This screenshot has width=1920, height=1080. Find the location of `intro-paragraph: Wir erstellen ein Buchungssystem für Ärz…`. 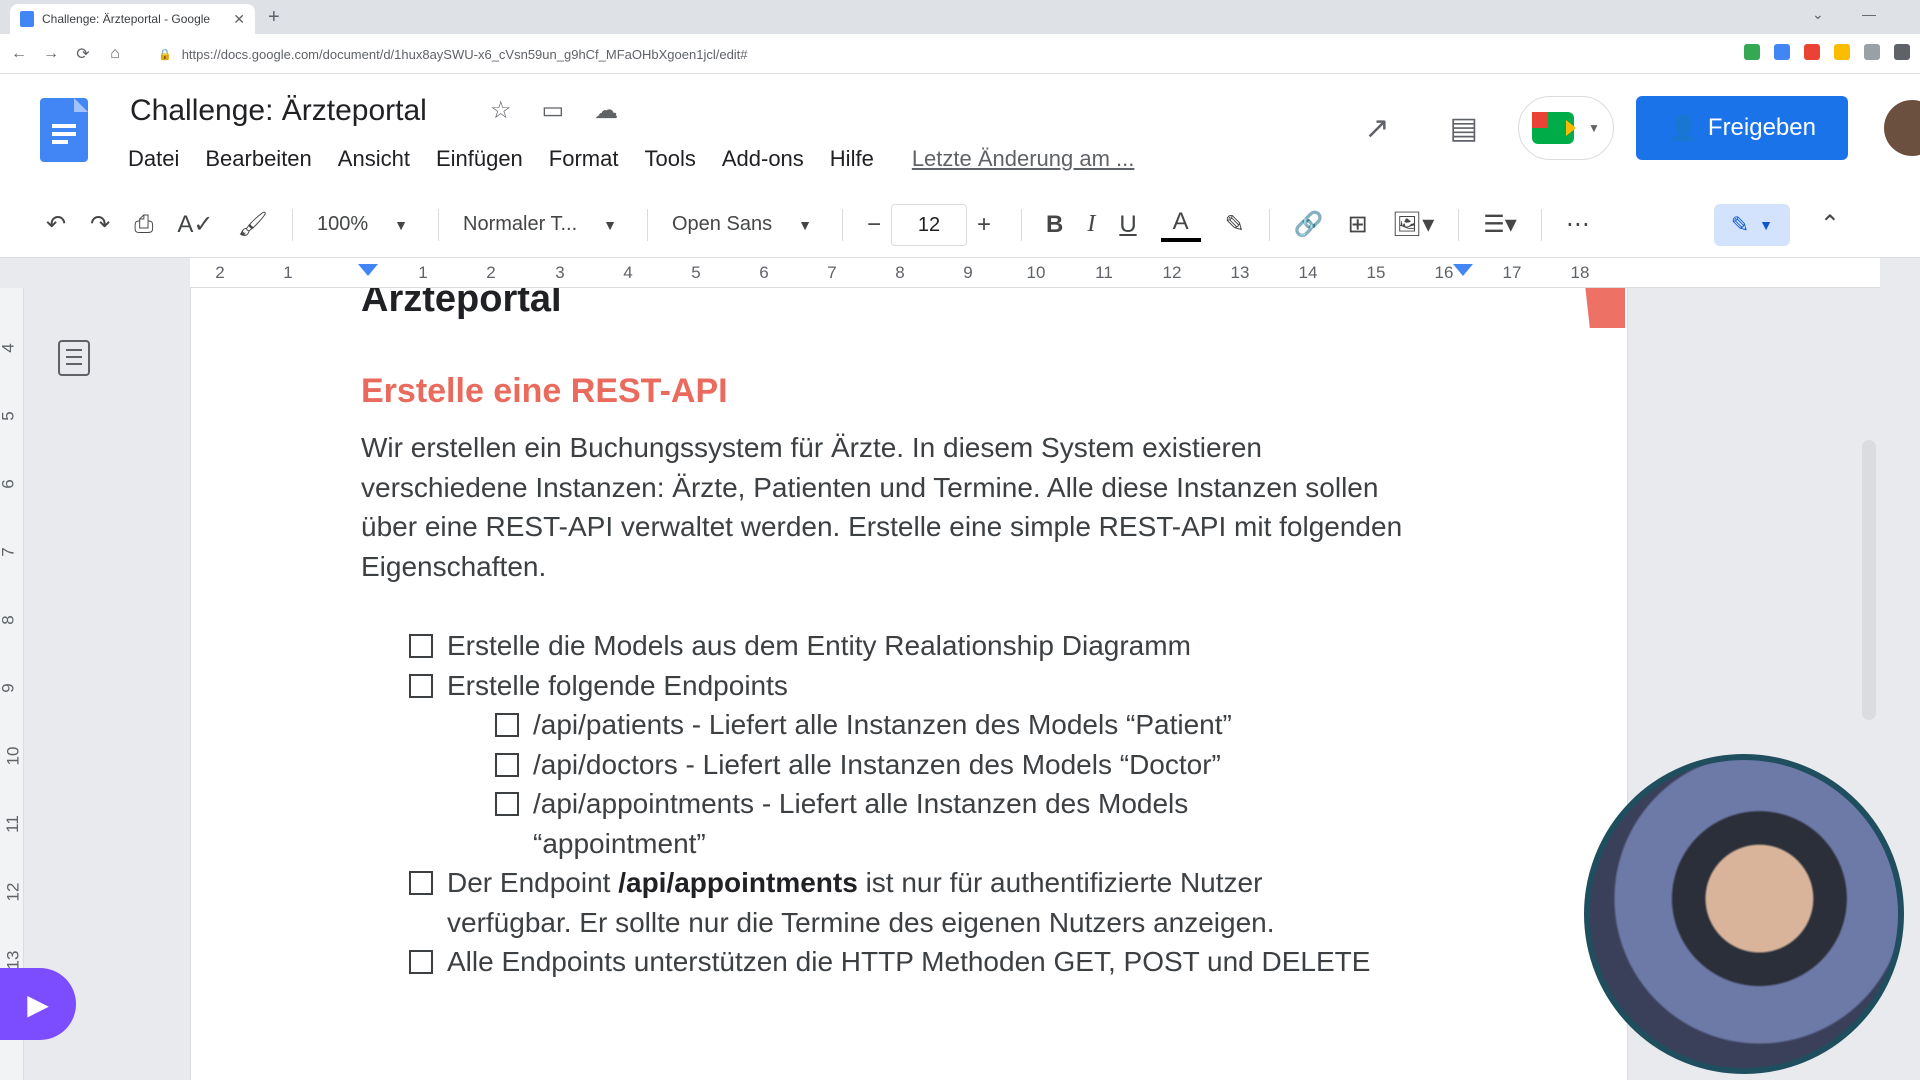

intro-paragraph: Wir erstellen ein Buchungssystem für Ärz… is located at coordinates (882, 507).